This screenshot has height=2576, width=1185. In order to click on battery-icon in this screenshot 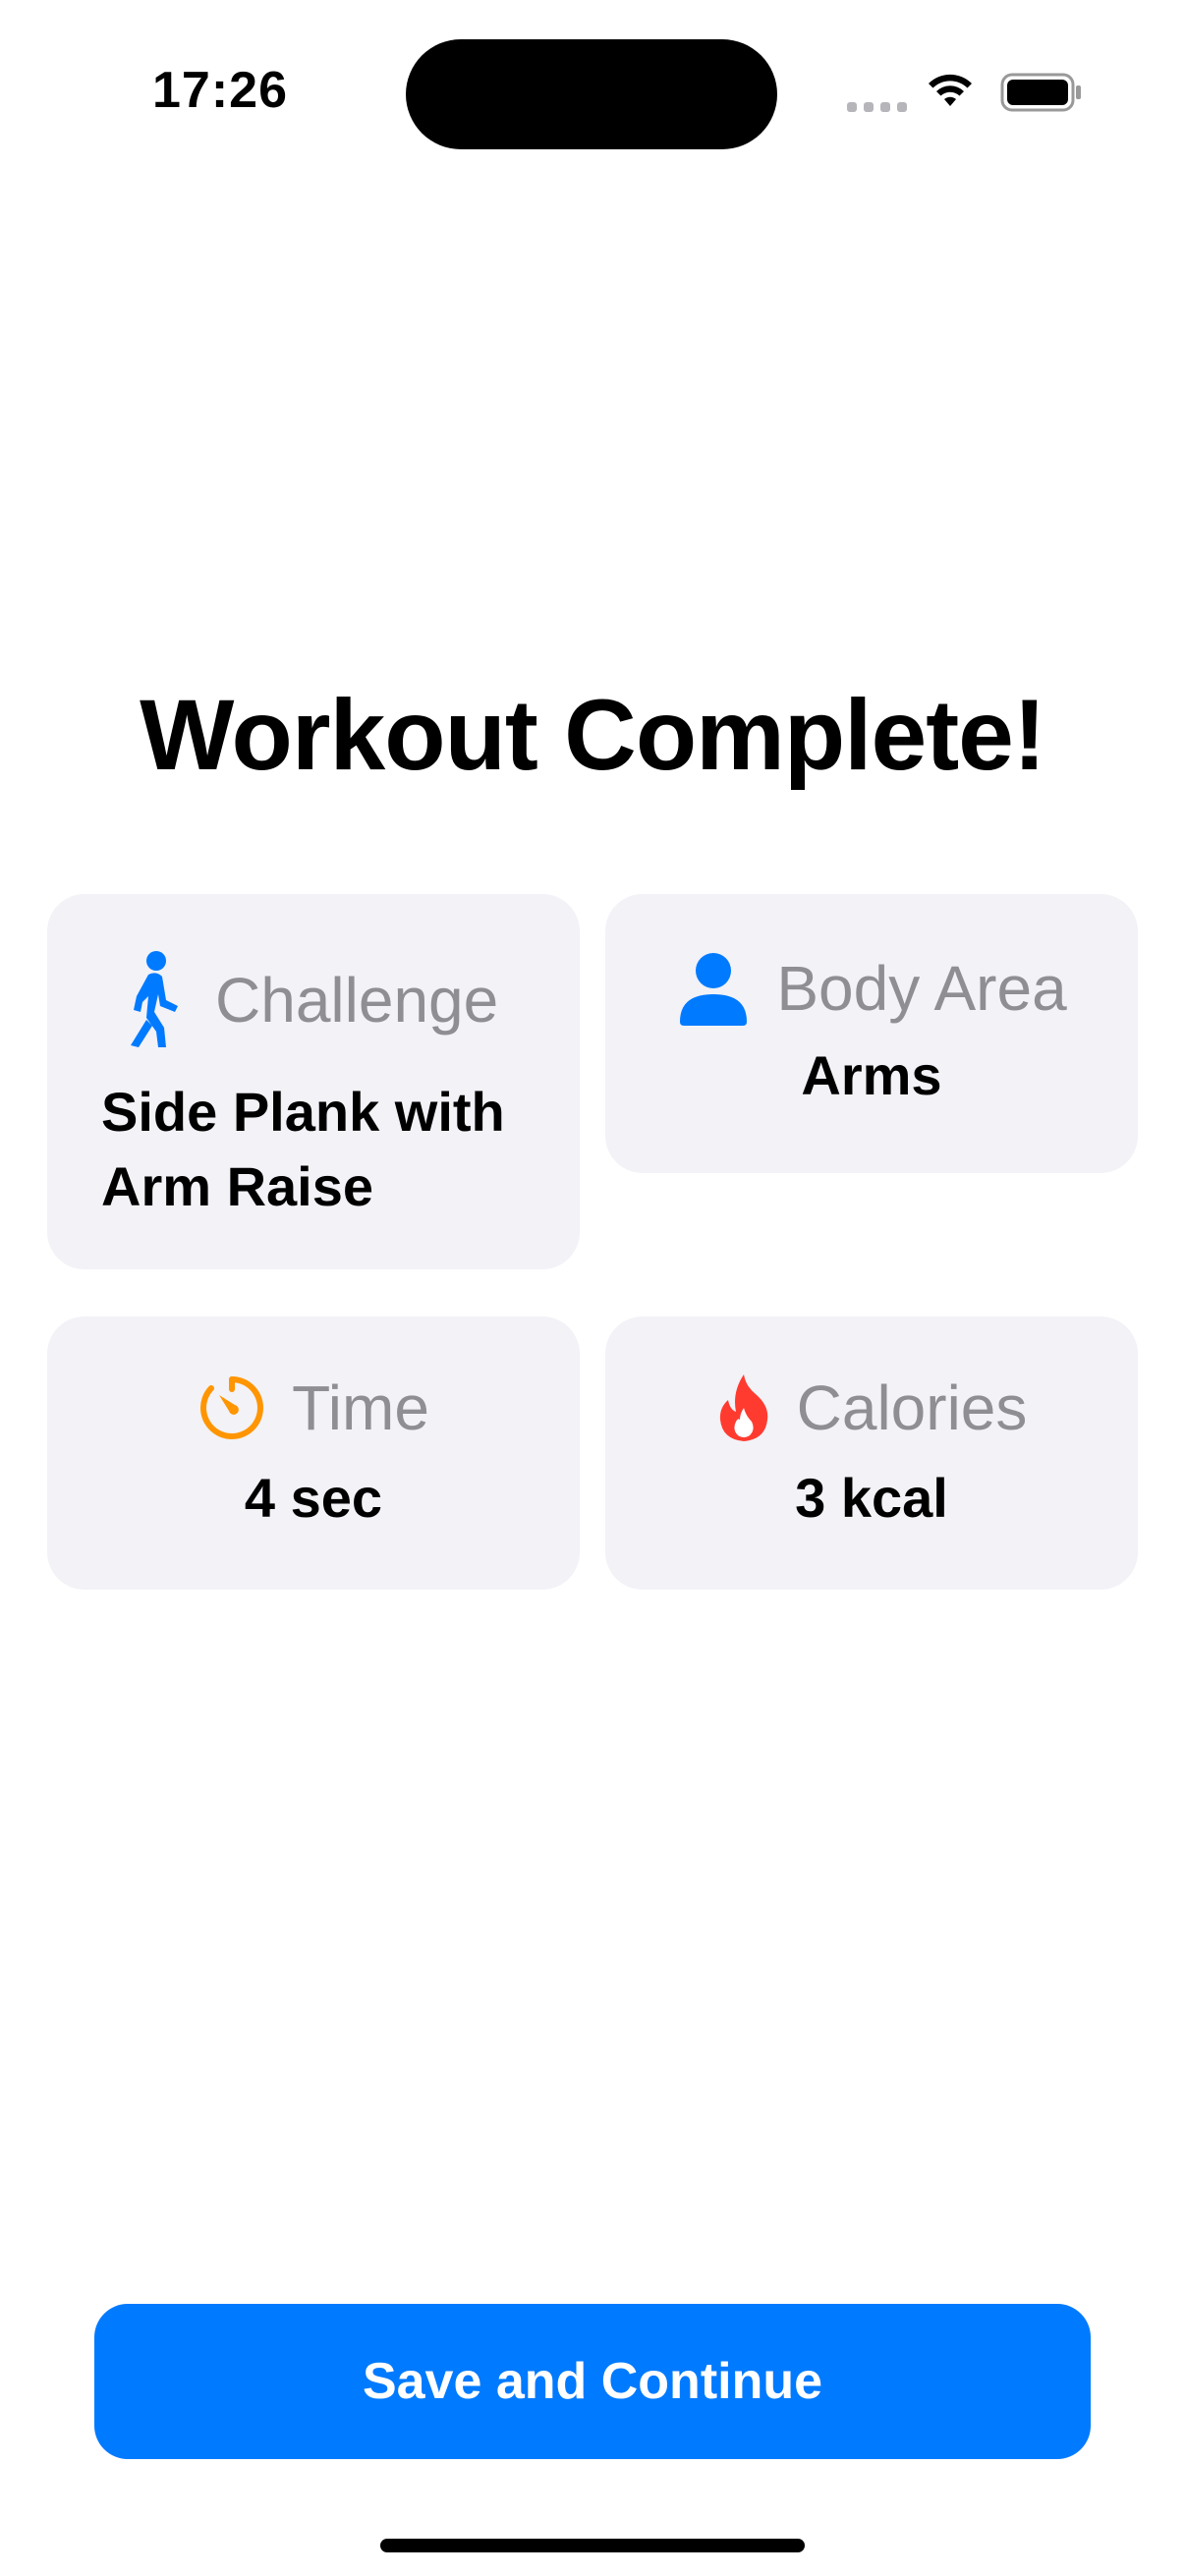, I will do `click(1041, 92)`.